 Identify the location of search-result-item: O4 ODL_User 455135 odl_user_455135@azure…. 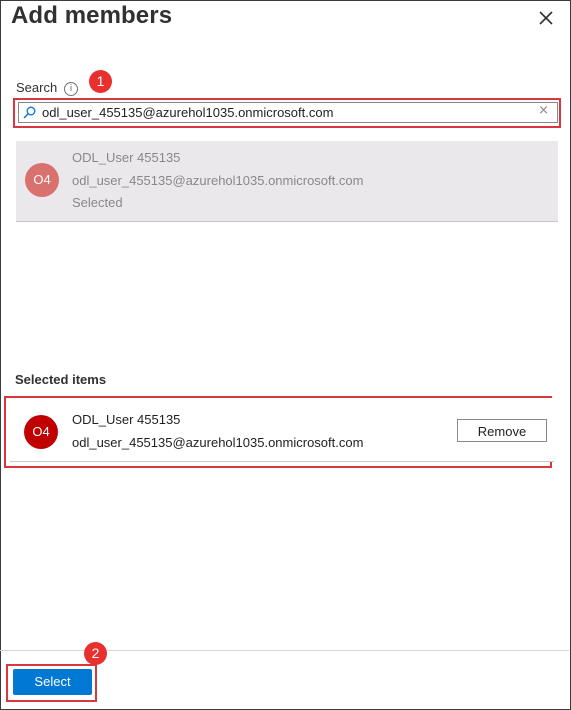
(287, 181).